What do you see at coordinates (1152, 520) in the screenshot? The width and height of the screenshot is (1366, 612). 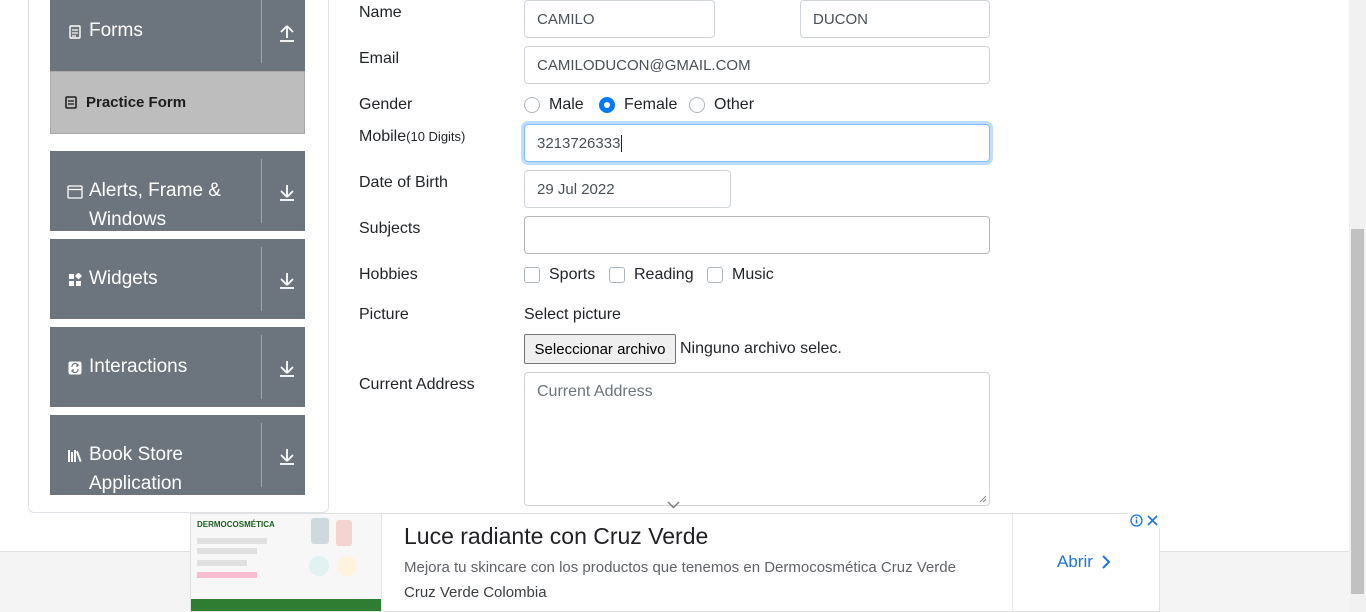 I see `ad-close-icon` at bounding box center [1152, 520].